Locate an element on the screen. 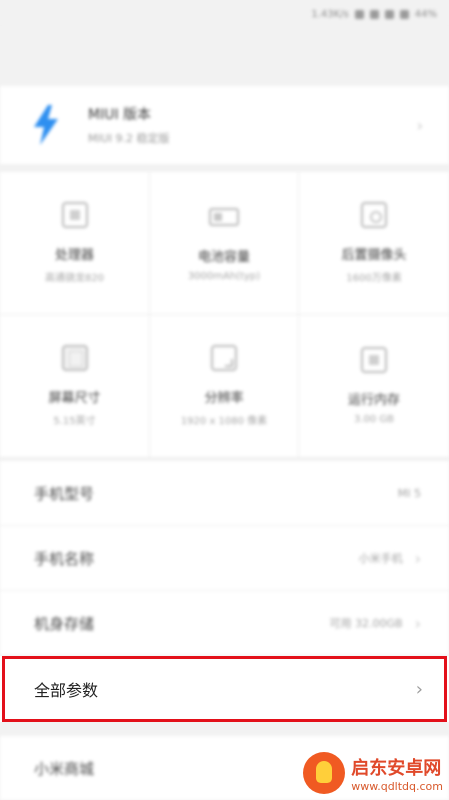 The image size is (449, 800). spec-title: 屏幕尺寸 is located at coordinates (74, 398).